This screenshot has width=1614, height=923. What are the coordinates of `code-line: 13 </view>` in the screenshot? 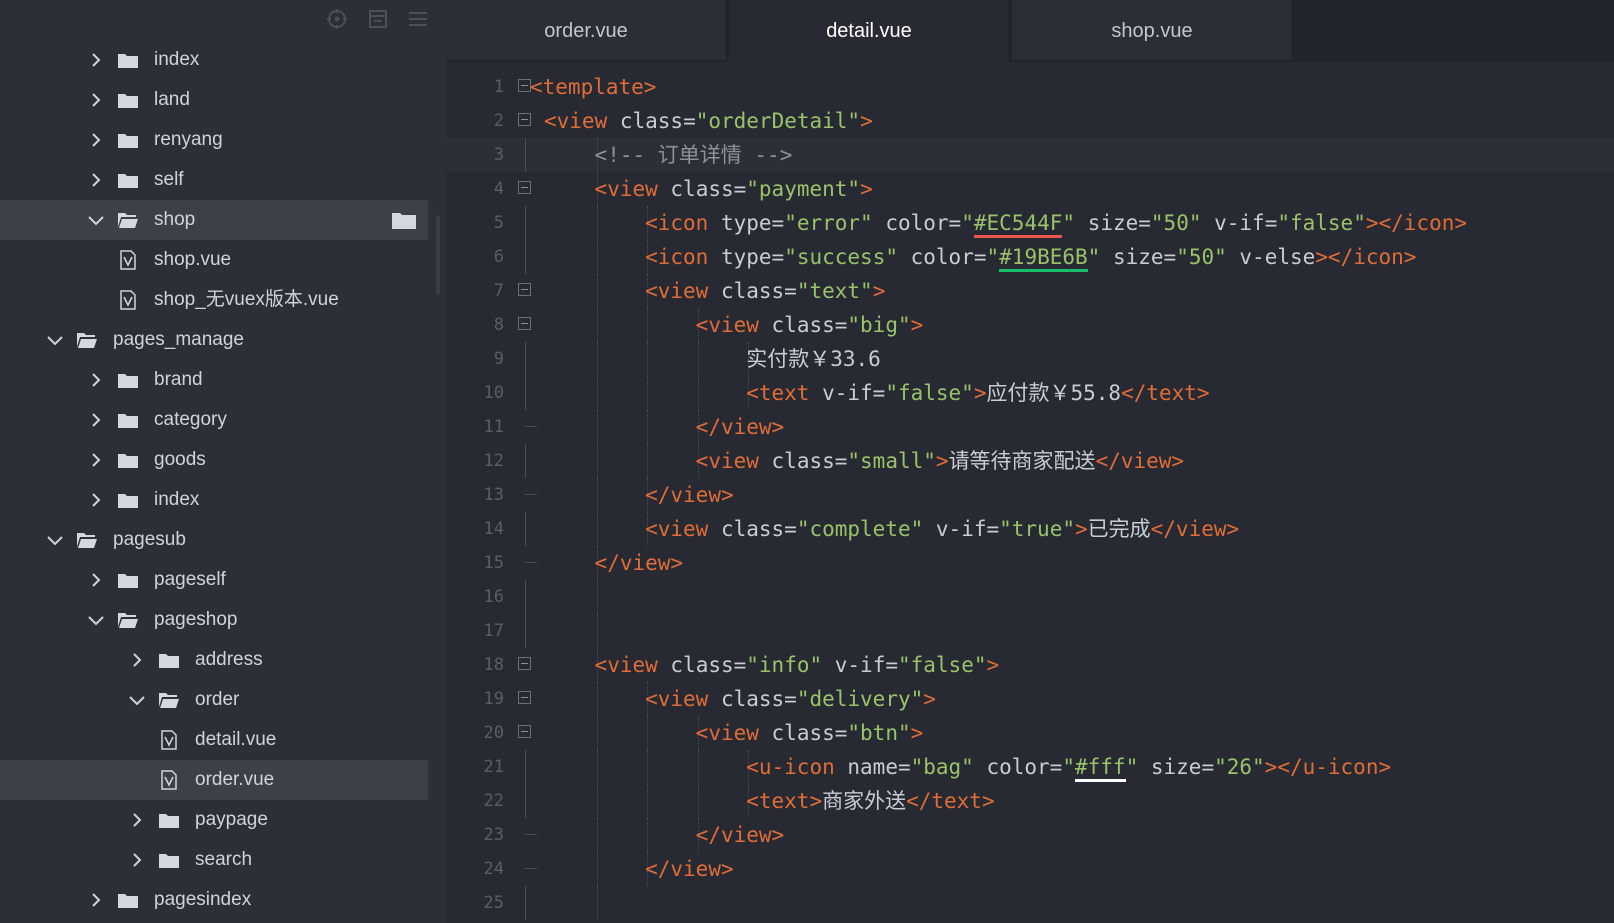 It's located at (1030, 495).